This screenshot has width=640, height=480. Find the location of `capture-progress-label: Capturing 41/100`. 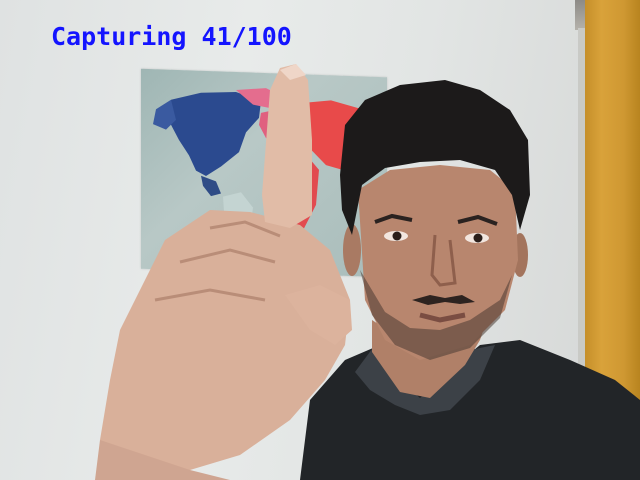

capture-progress-label: Capturing 41/100 is located at coordinates (171, 36).